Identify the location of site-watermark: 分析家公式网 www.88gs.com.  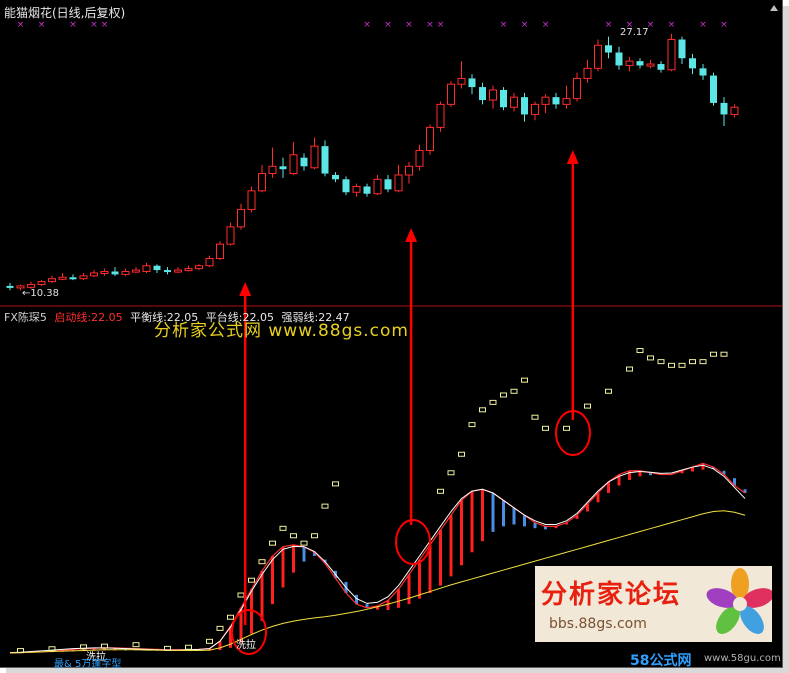
(281, 331).